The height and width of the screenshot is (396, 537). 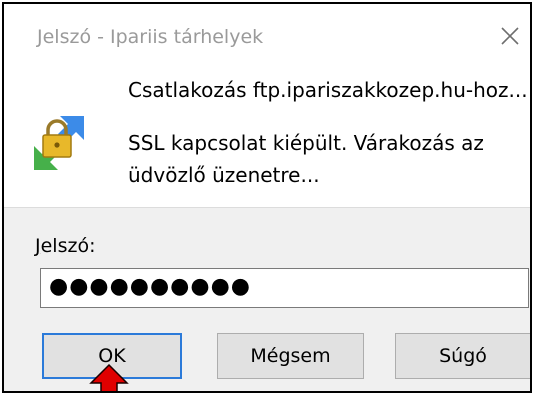 What do you see at coordinates (109, 377) in the screenshot?
I see `red-up-arrow-icon` at bounding box center [109, 377].